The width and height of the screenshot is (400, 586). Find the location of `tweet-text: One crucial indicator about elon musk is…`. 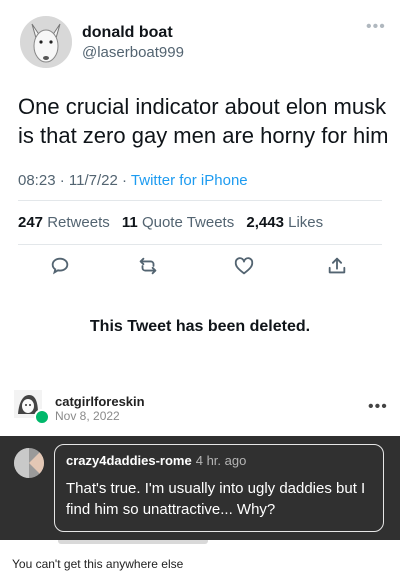

tweet-text: One crucial indicator about elon musk is… is located at coordinates (203, 121).